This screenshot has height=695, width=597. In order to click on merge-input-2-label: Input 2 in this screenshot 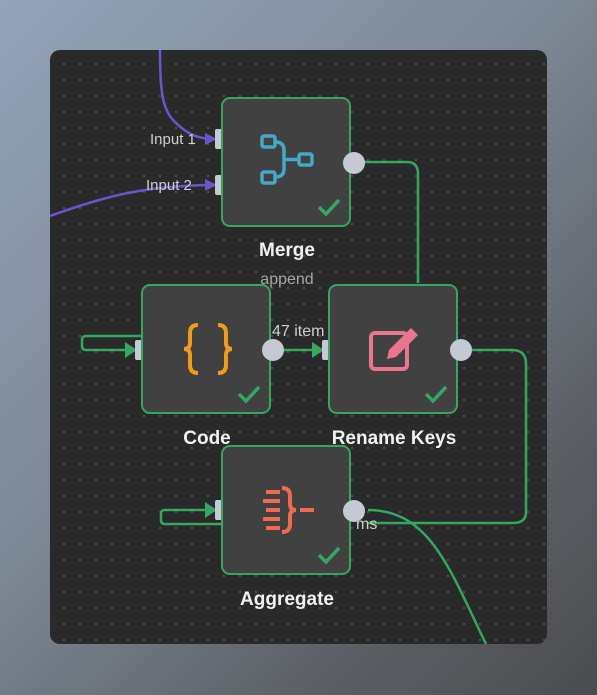, I will do `click(169, 185)`.